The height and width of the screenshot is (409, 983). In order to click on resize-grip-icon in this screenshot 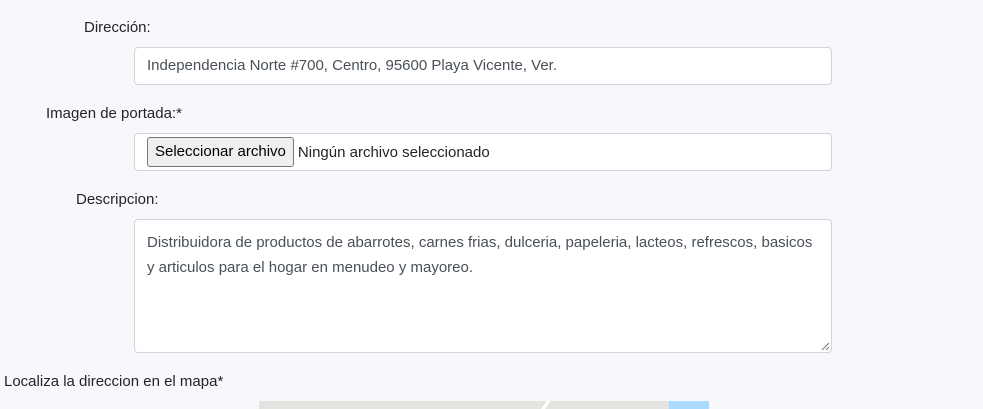, I will do `click(825, 346)`.